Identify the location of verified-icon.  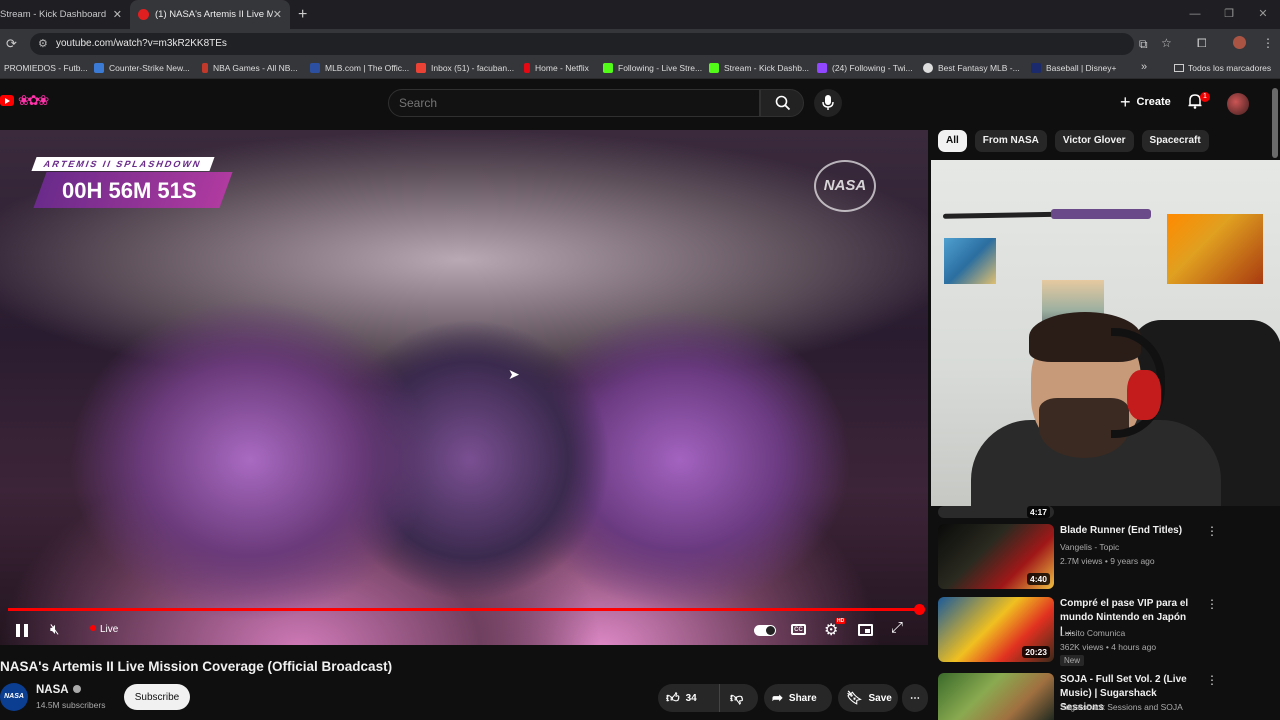
(76, 689).